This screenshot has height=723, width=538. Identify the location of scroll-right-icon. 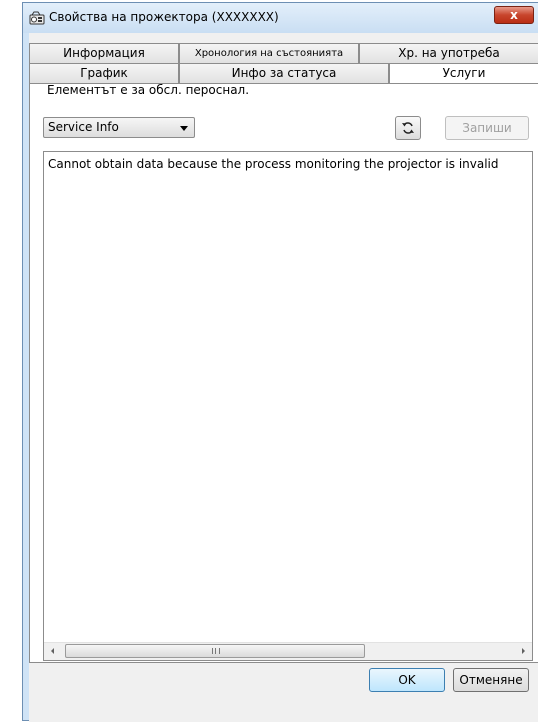
(523, 651).